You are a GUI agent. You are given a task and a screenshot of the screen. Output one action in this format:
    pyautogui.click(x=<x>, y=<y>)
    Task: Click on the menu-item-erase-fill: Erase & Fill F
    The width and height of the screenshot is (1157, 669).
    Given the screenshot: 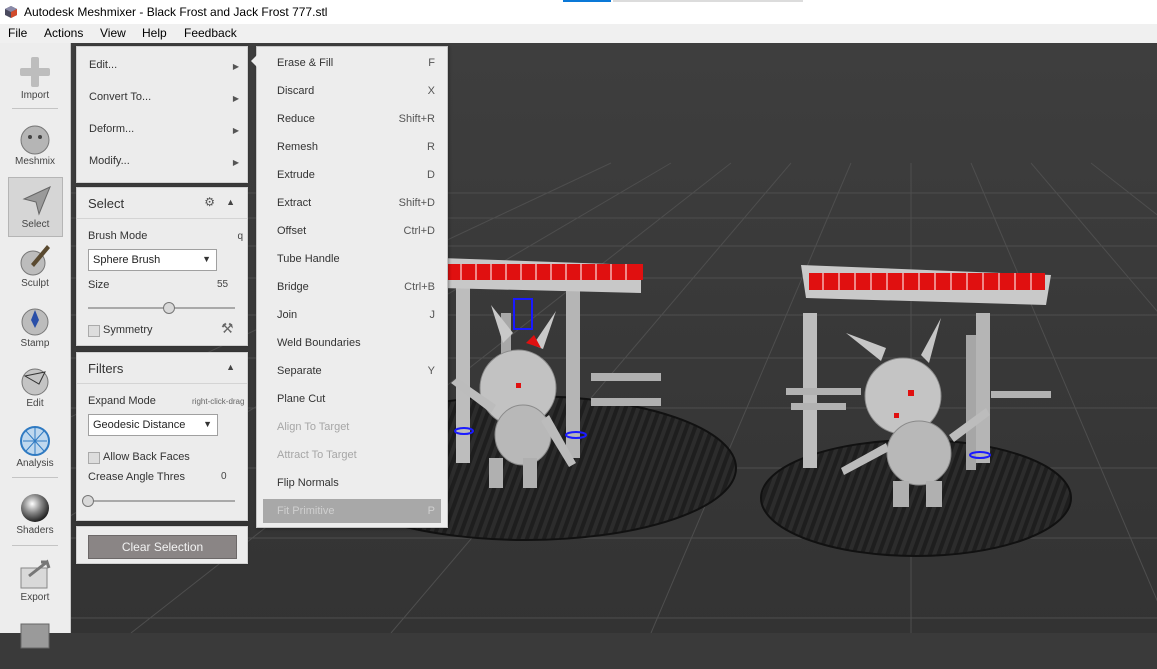 What is the action you would take?
    pyautogui.click(x=352, y=63)
    